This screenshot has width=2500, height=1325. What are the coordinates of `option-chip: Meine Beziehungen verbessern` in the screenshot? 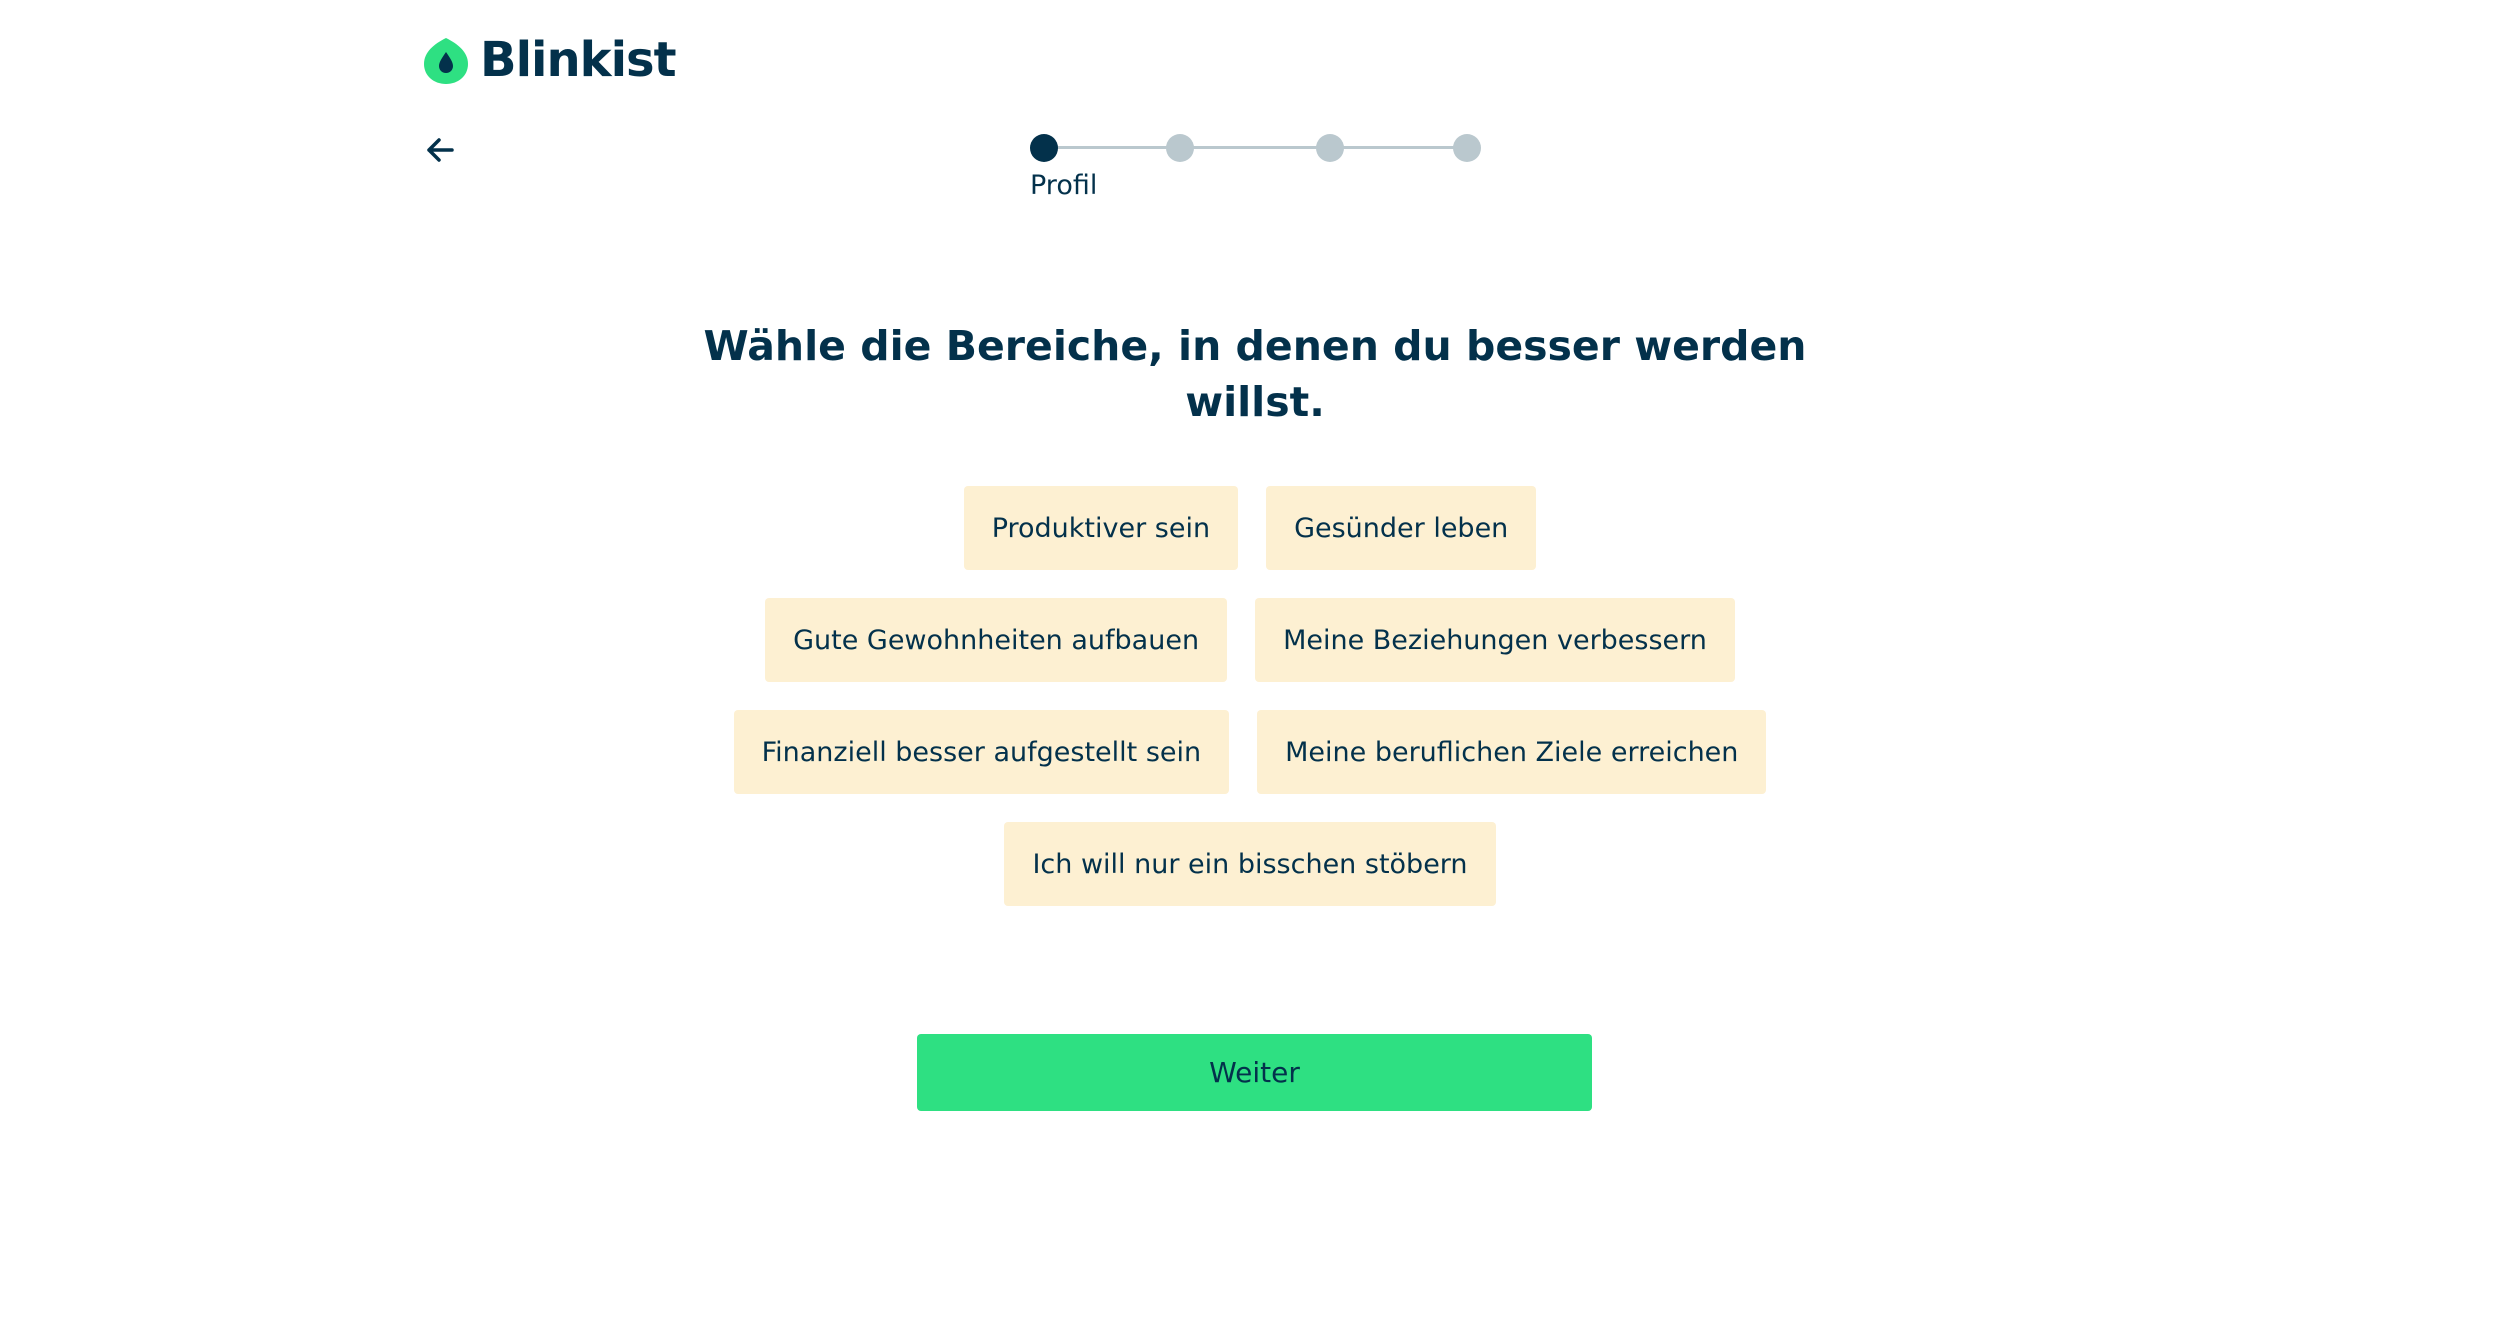 It's located at (1495, 640).